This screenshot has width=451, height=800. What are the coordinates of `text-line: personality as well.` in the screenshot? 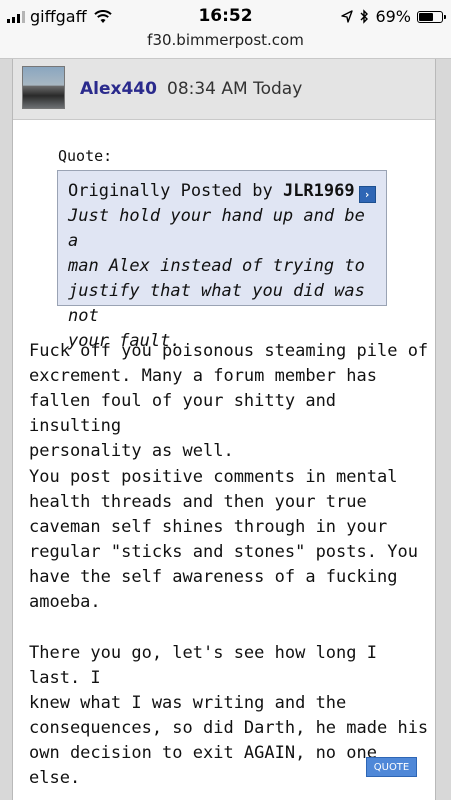 It's located at (131, 451).